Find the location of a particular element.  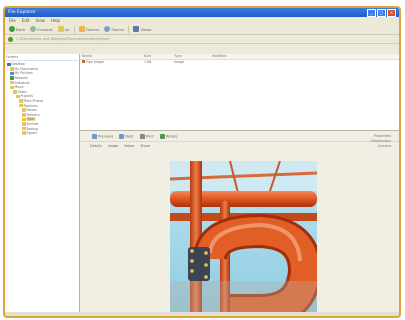

minimize-button: _ is located at coordinates (371, 12).